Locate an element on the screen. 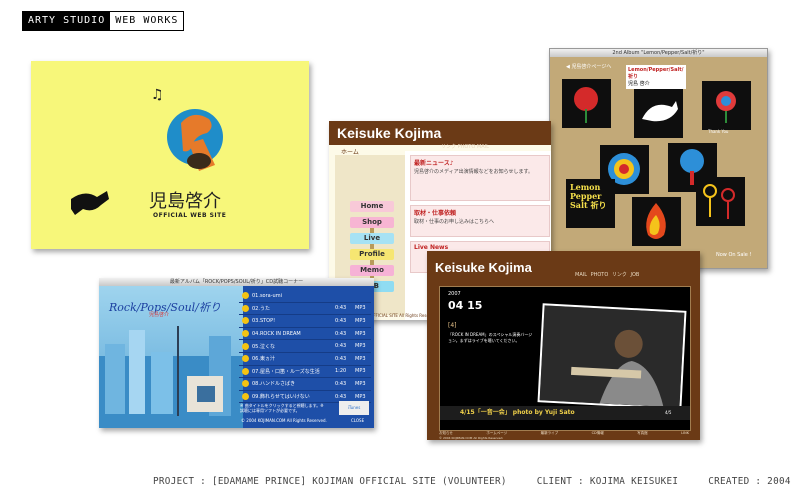 The image size is (800, 500). track-row: 05.泣くな 0:43 MP3 is located at coordinates (305, 346).